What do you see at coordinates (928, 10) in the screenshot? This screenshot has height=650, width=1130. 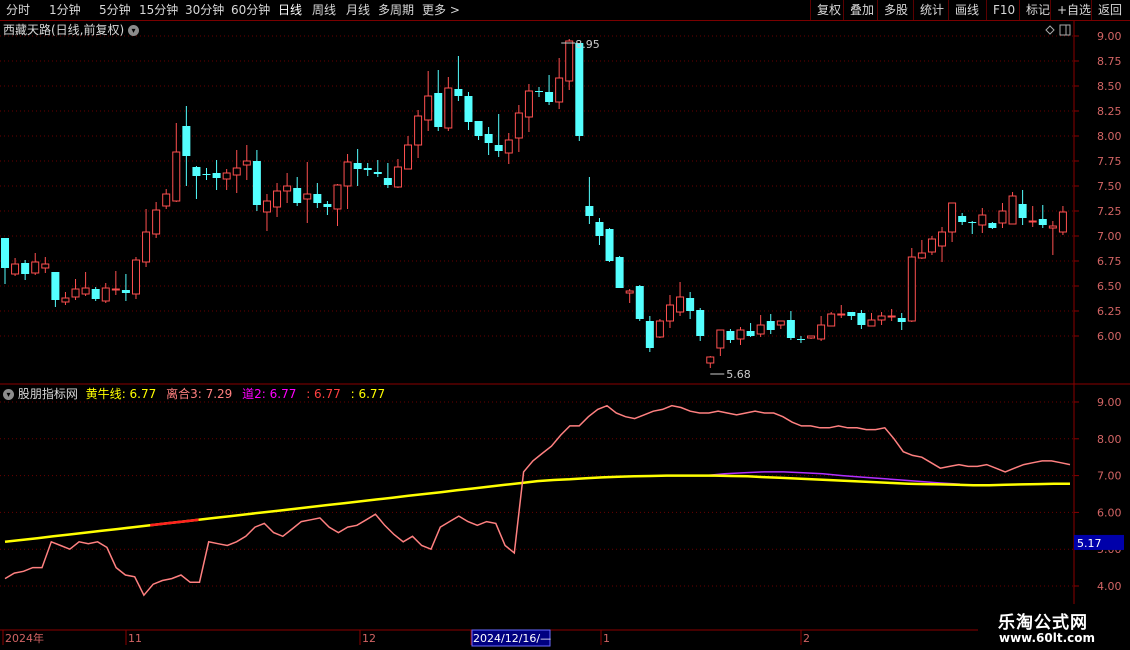 I see `statistics-button: 统计` at bounding box center [928, 10].